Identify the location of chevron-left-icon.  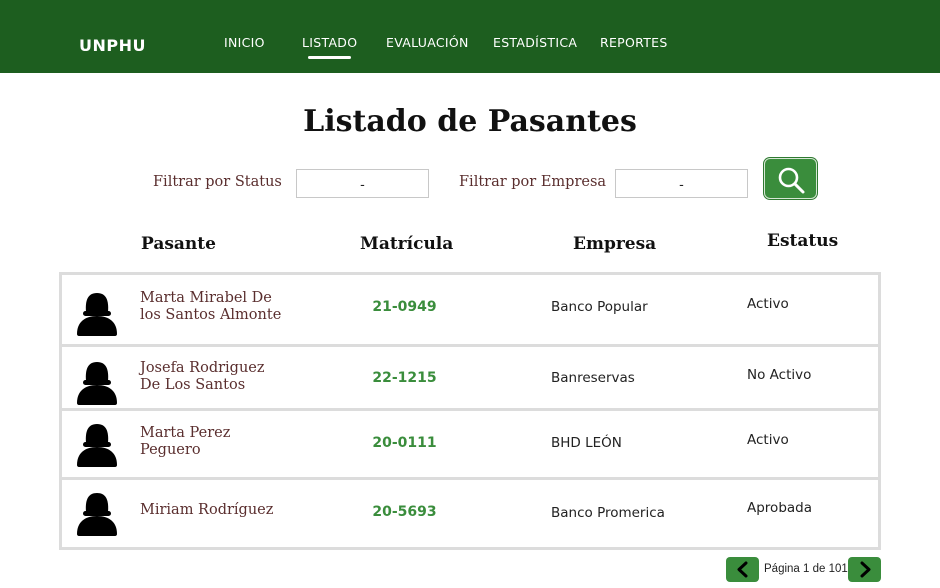
(742, 569).